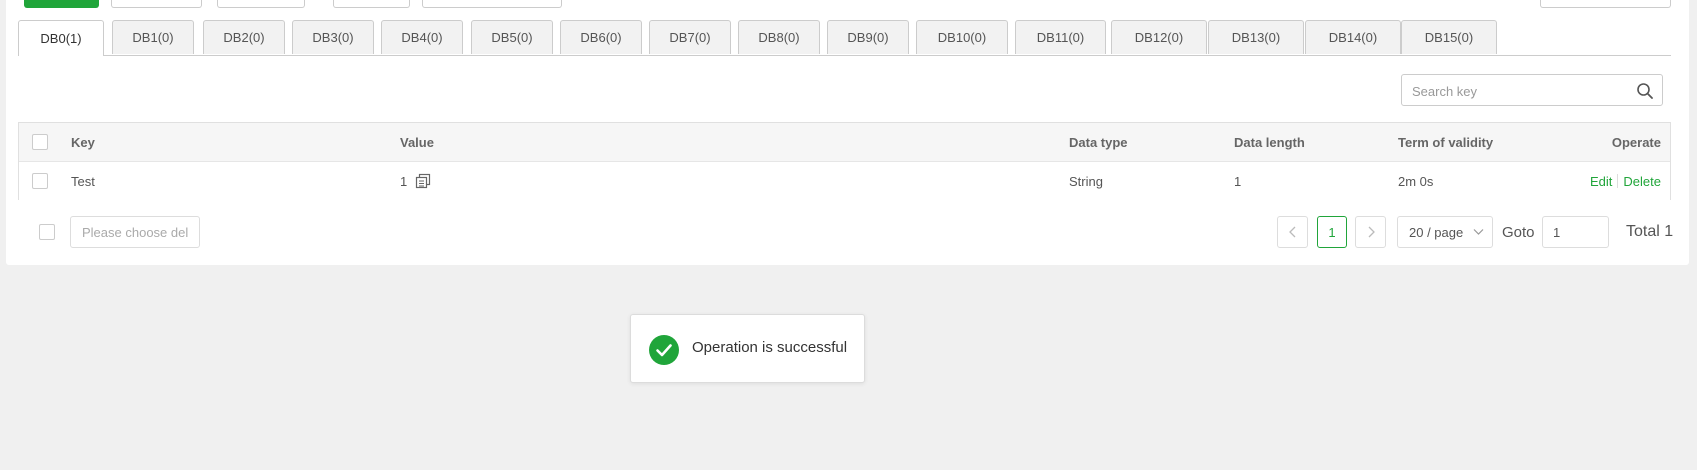 Image resolution: width=1697 pixels, height=470 pixels. I want to click on add-key-button, so click(61, 4).